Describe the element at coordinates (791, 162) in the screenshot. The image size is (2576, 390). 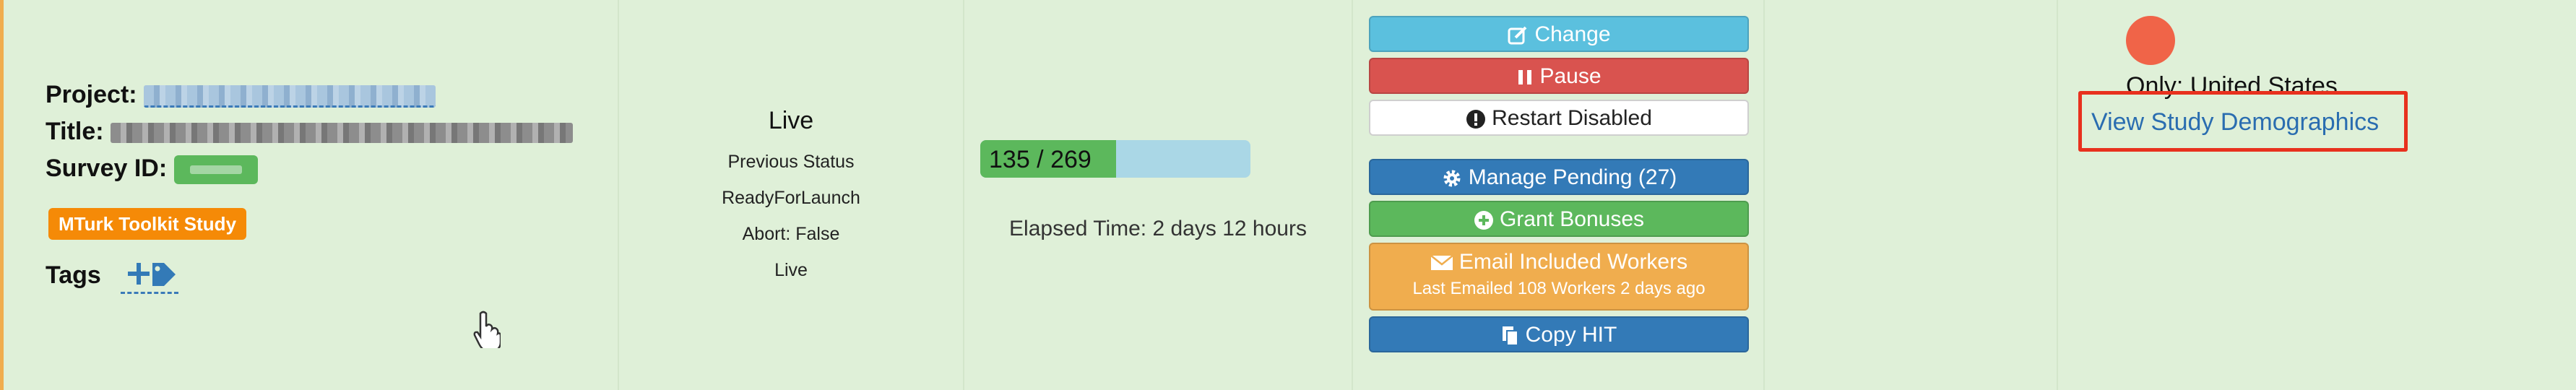
I see `previous-status-label: Previous Status` at that location.